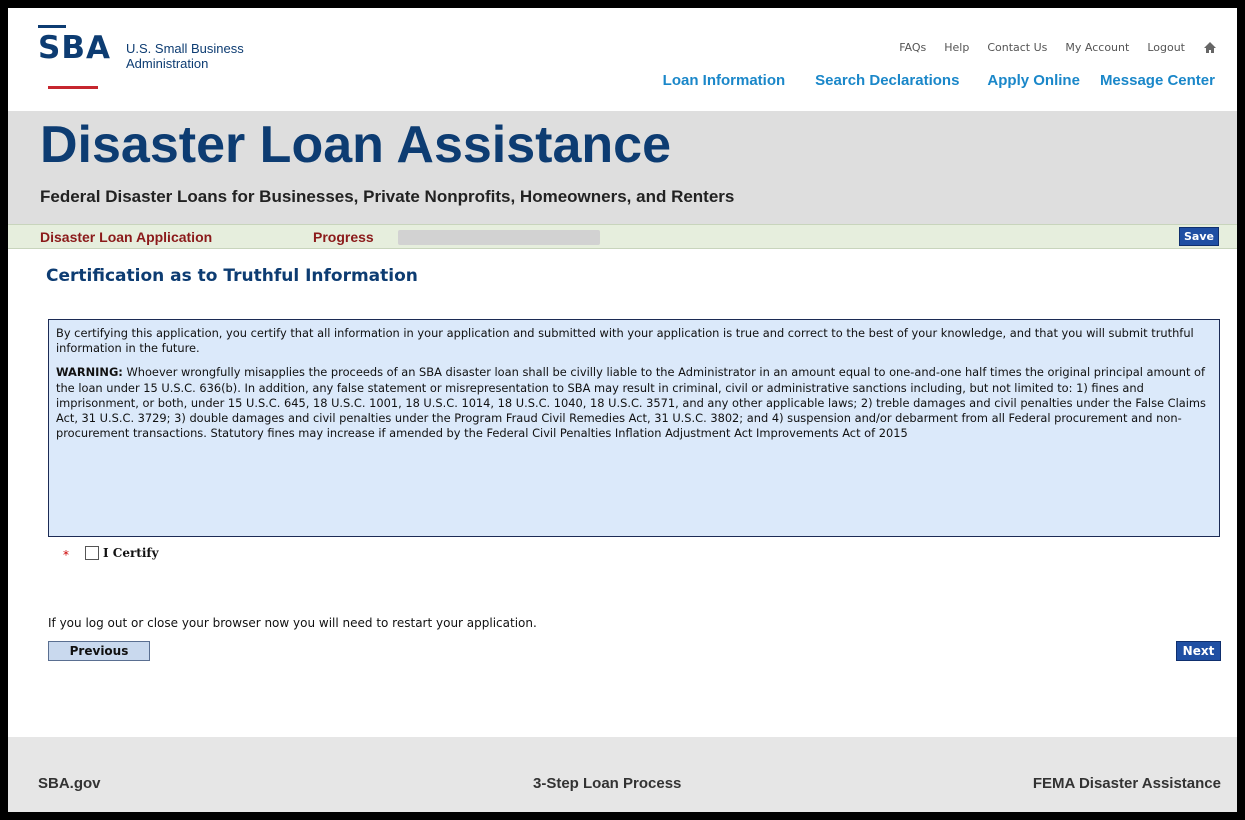 This screenshot has width=1245, height=820. Describe the element at coordinates (1097, 47) in the screenshot. I see `my-account-link: My Account` at that location.